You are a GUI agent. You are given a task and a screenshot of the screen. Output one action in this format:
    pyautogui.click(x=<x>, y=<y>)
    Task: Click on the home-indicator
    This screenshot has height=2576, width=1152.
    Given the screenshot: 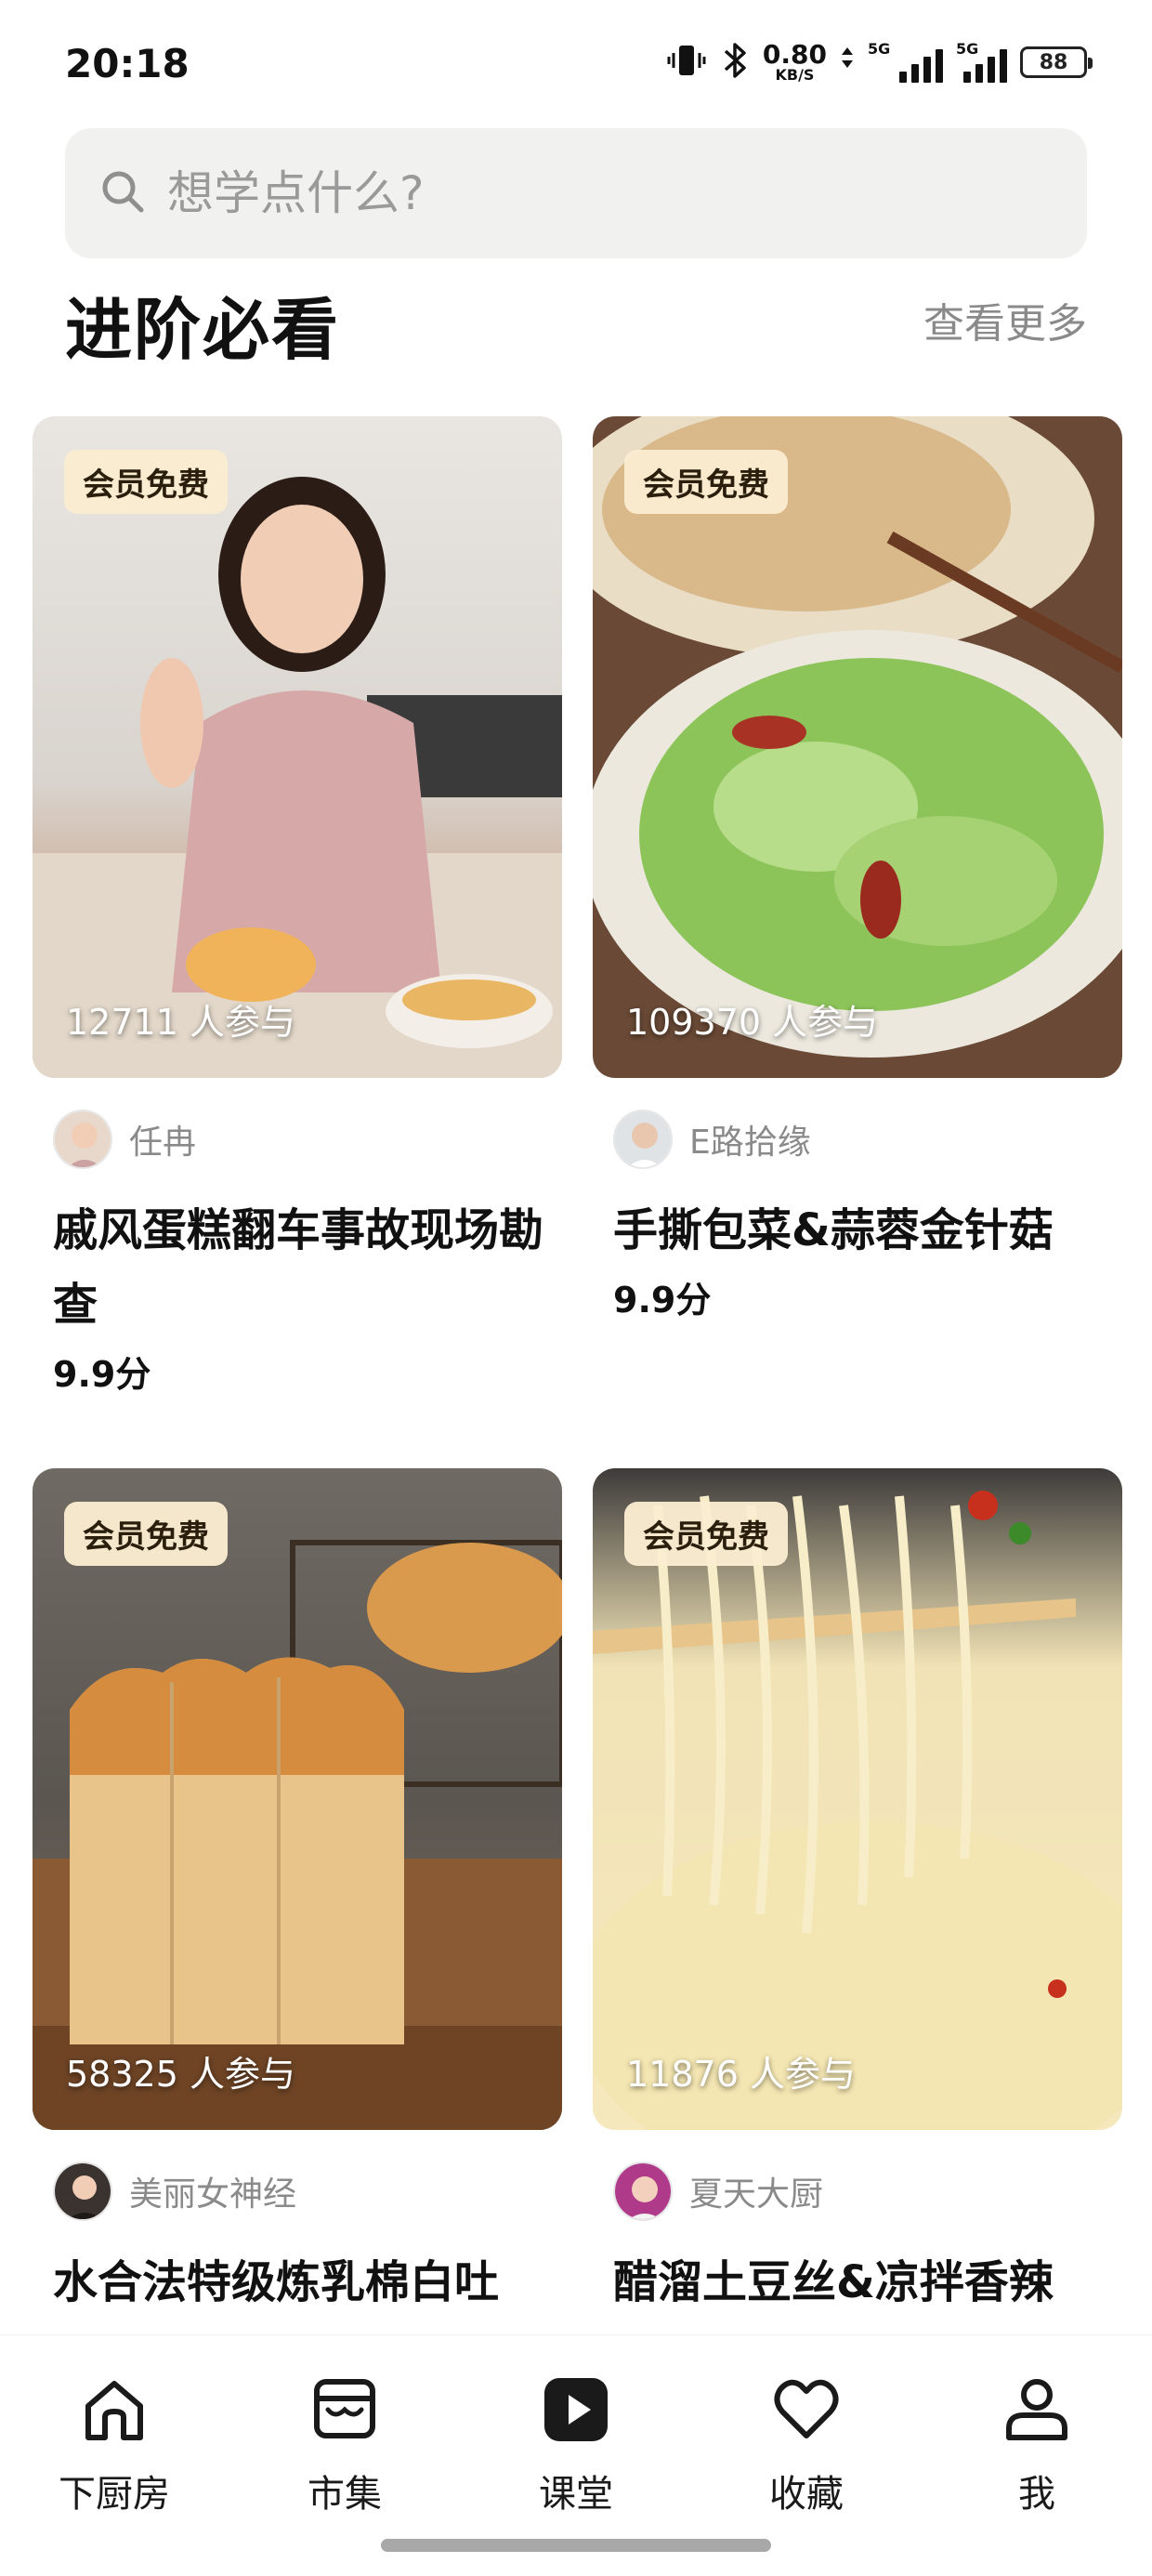 What is the action you would take?
    pyautogui.click(x=576, y=2545)
    